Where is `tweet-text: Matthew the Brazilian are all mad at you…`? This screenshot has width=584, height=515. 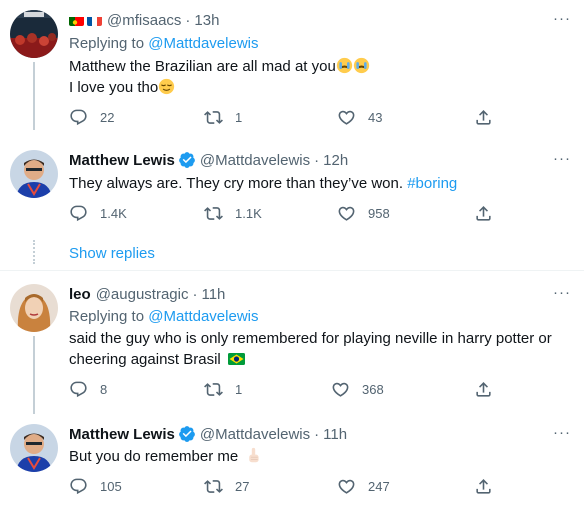 tweet-text: Matthew the Brazilian are all mad at you… is located at coordinates (321, 77).